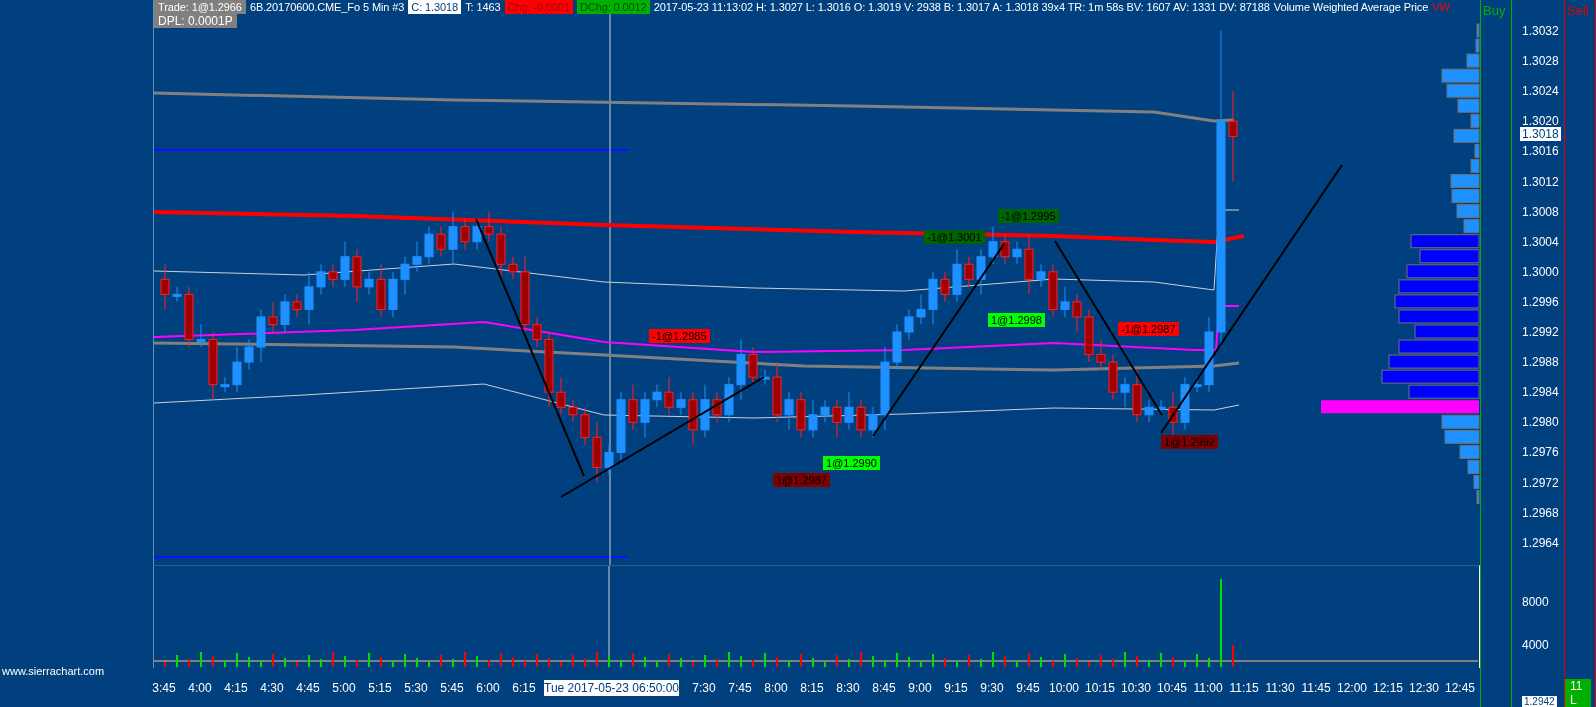  What do you see at coordinates (195, 21) in the screenshot?
I see `header-text: DPL: 0.0001P` at bounding box center [195, 21].